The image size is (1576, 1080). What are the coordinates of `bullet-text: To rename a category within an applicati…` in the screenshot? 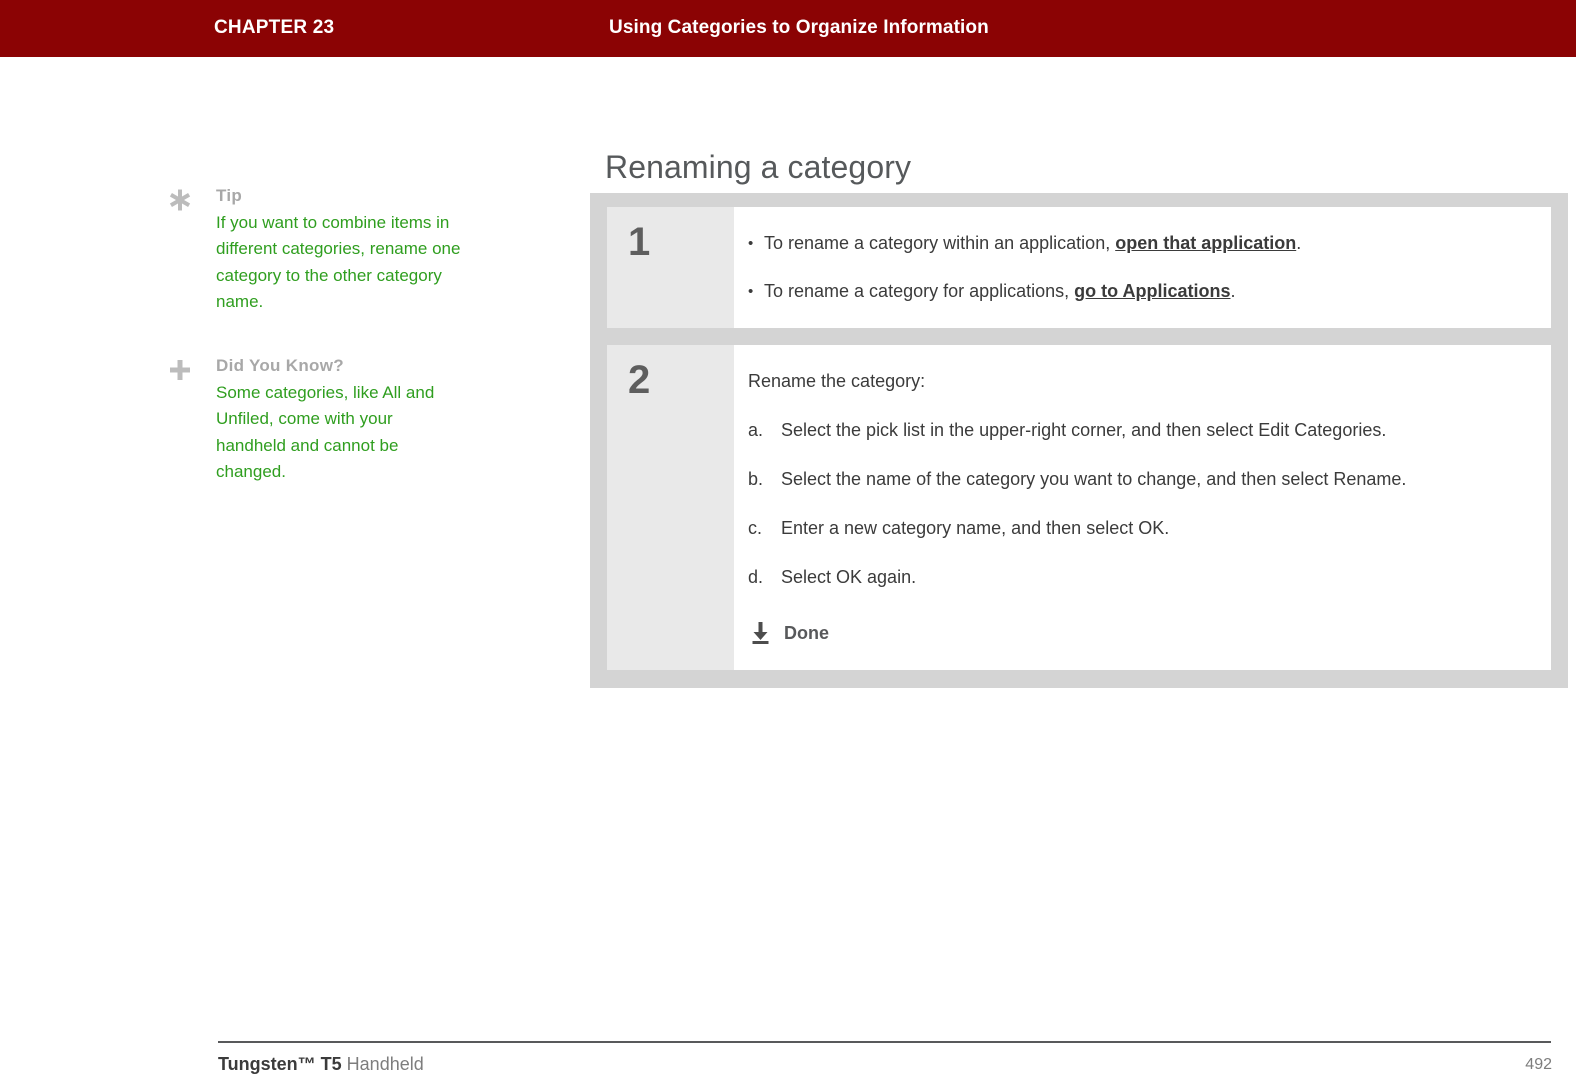 It's located at (1145, 243).